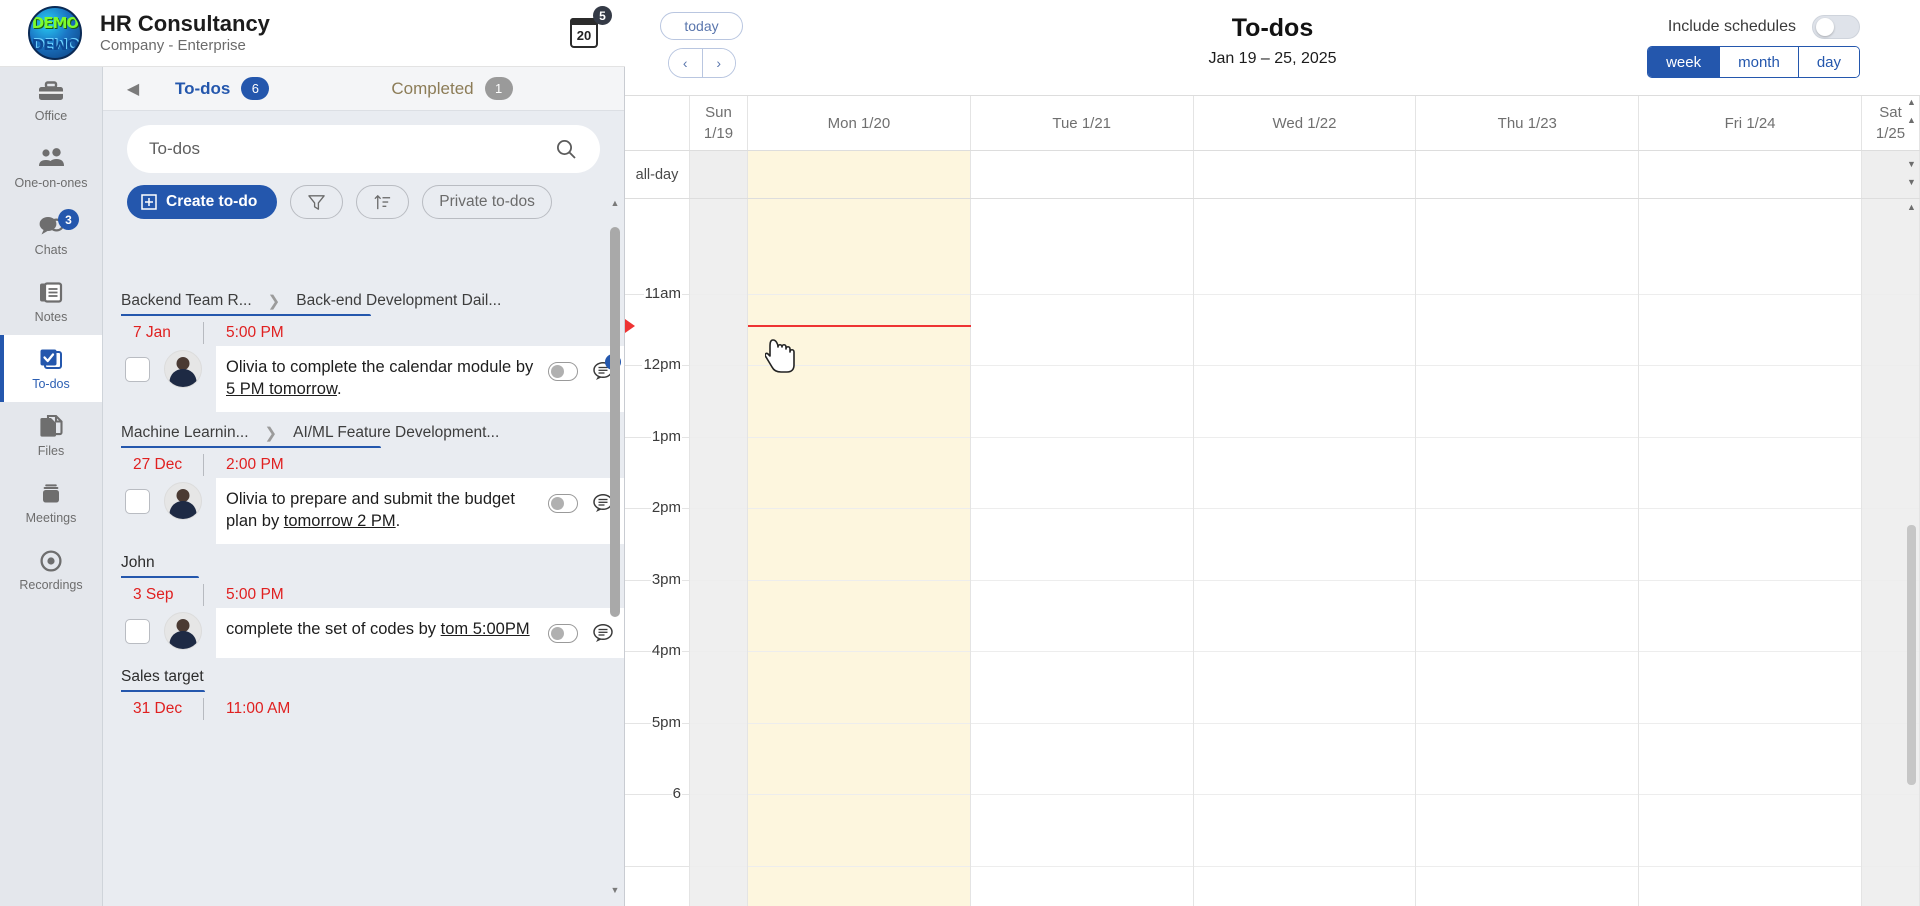 This screenshot has height=906, width=1920. I want to click on day-column-thu, so click(1528, 552).